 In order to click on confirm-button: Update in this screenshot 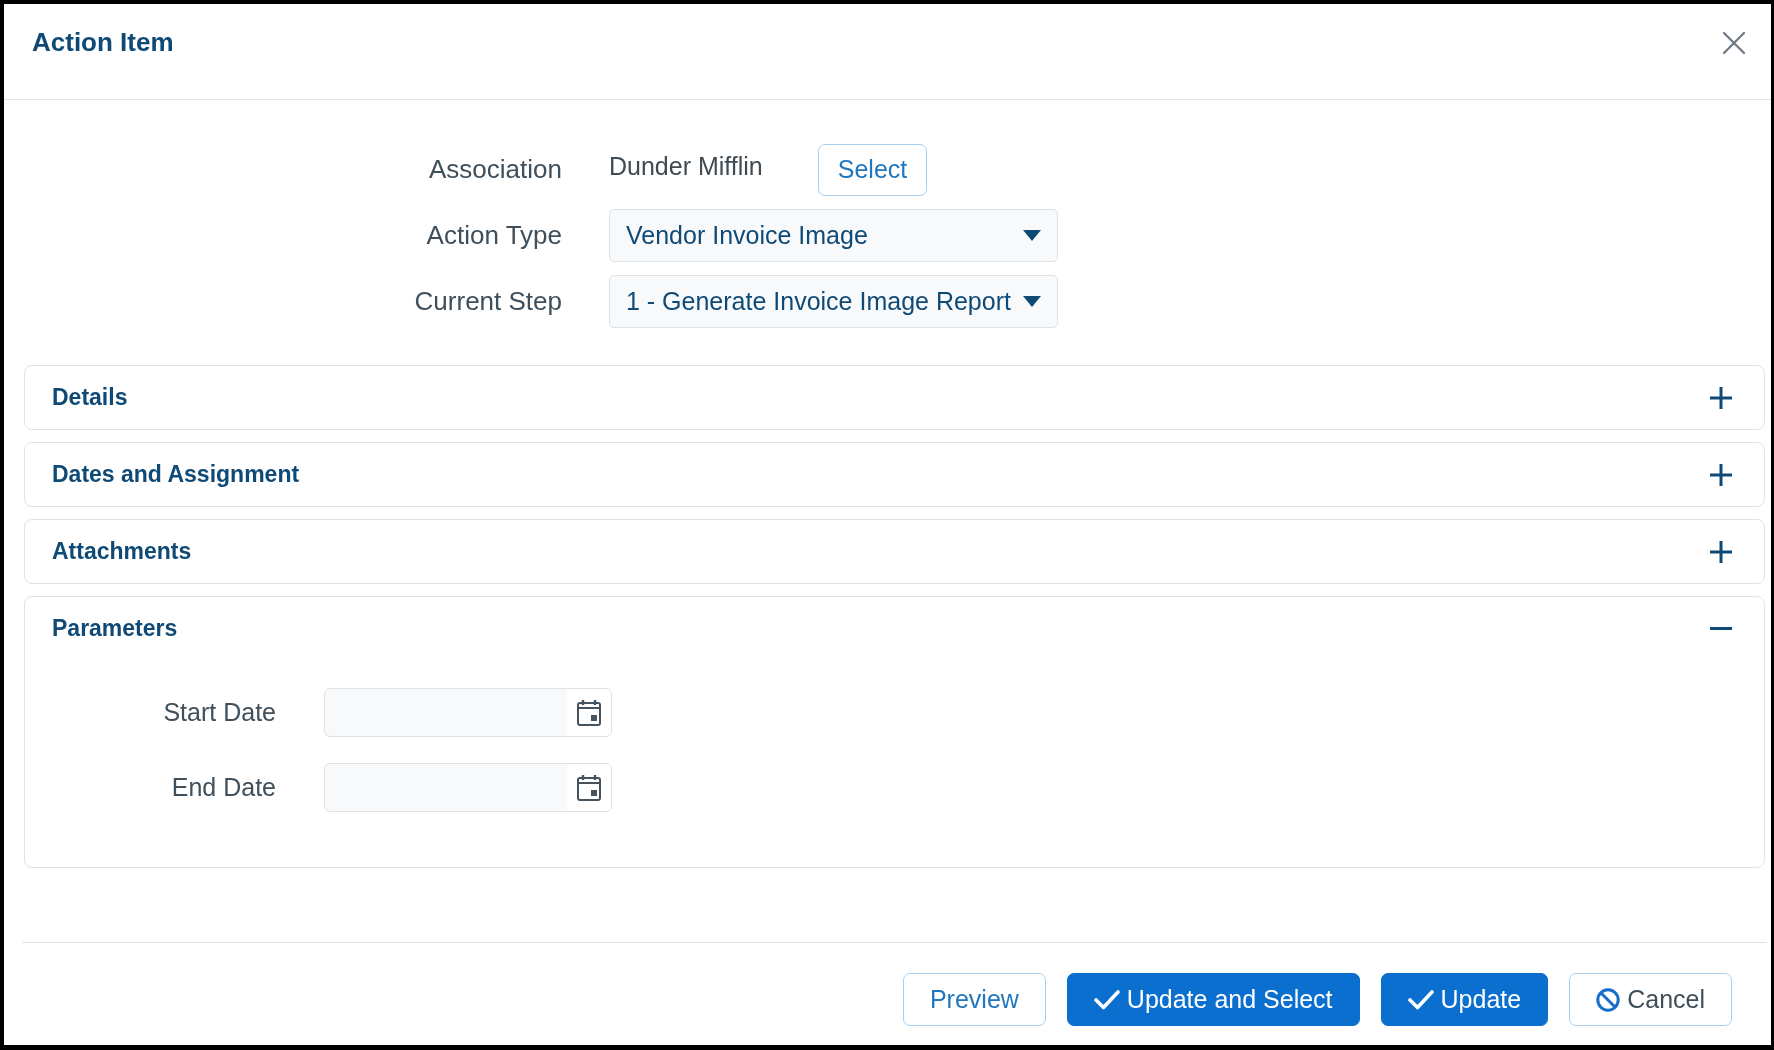, I will do `click(1464, 999)`.